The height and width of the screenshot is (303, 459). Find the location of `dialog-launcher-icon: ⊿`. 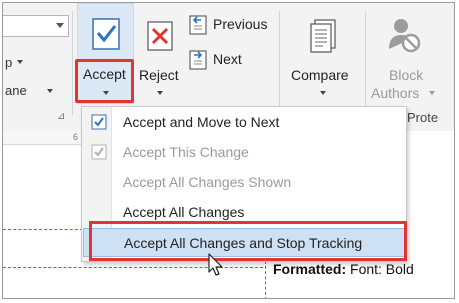

dialog-launcher-icon: ⊿ is located at coordinates (61, 116).